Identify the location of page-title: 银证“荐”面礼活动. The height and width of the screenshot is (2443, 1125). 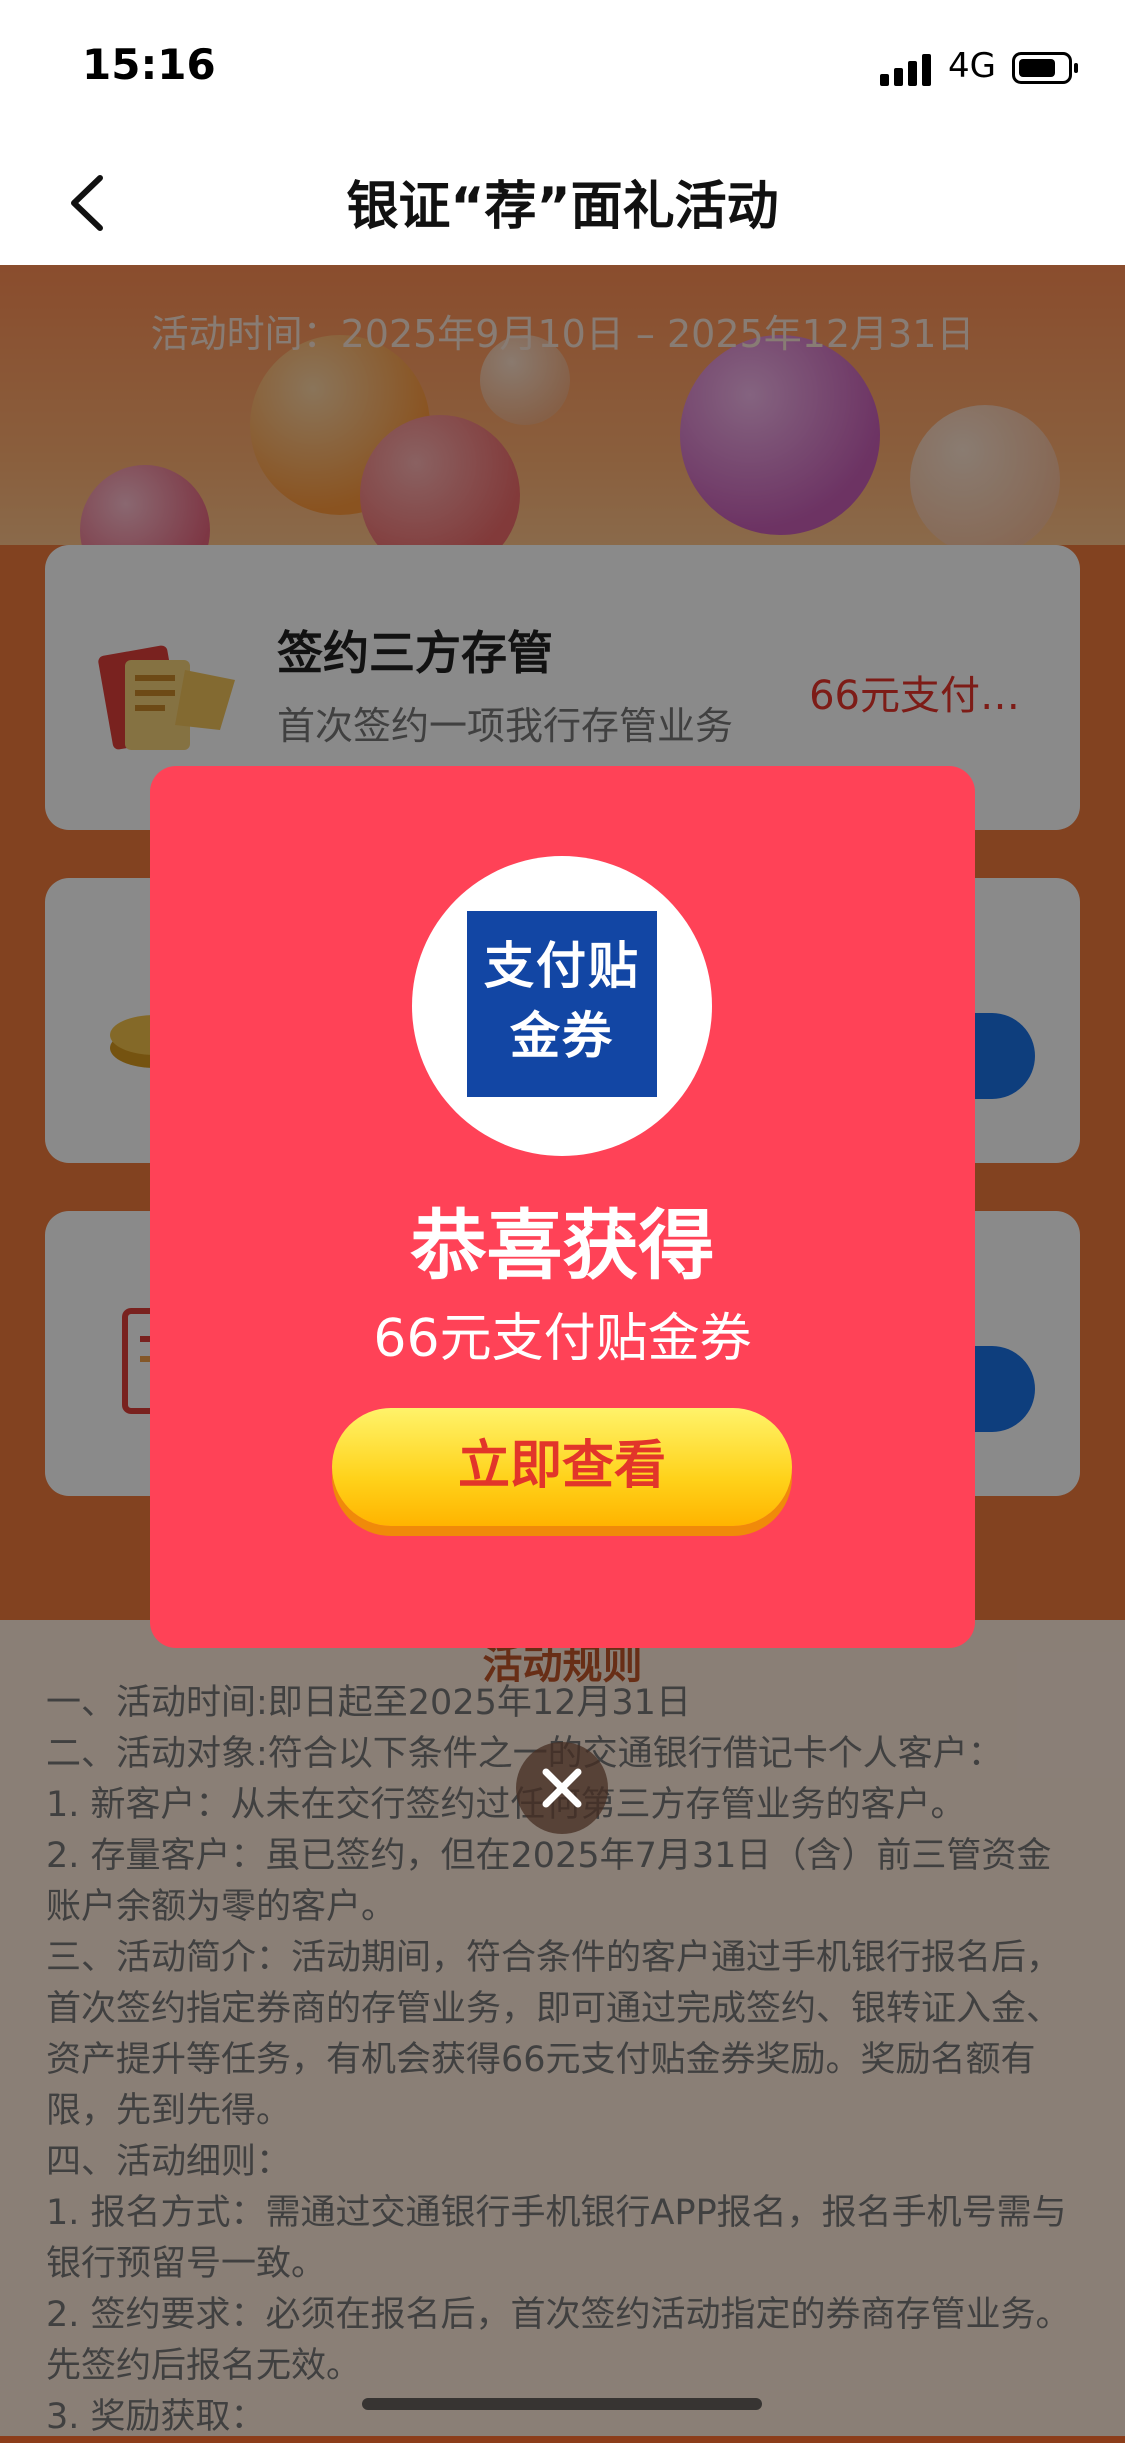
(562, 207).